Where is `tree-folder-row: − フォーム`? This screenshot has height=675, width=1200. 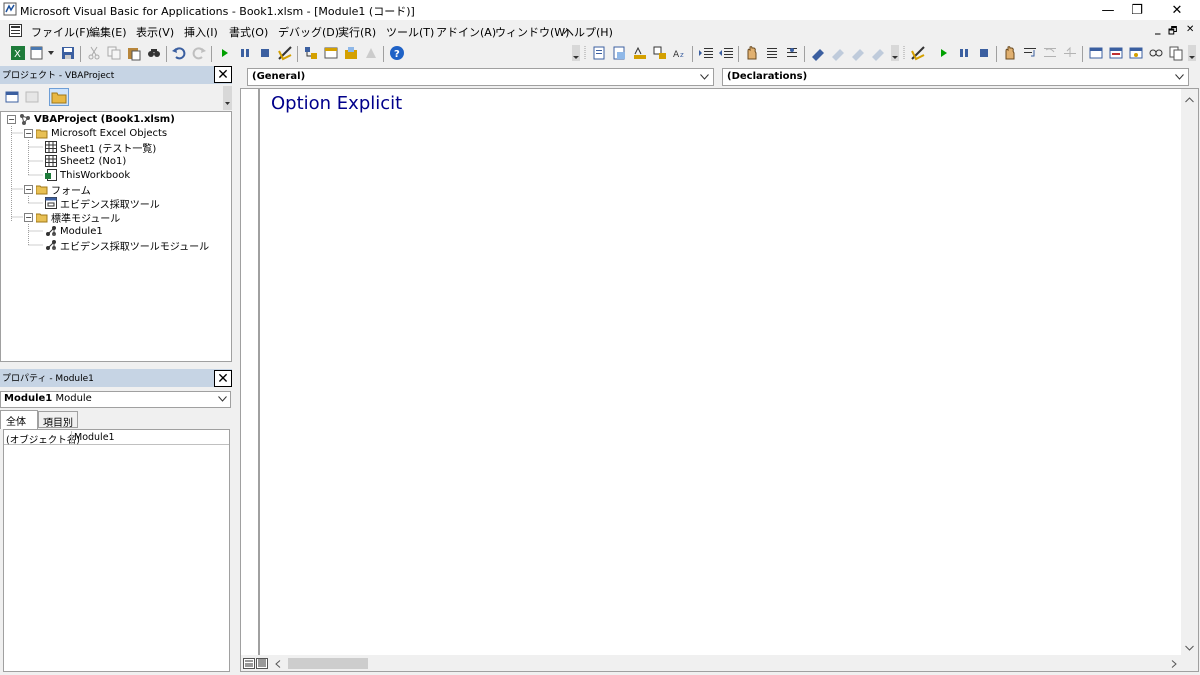 tree-folder-row: − フォーム is located at coordinates (57, 189).